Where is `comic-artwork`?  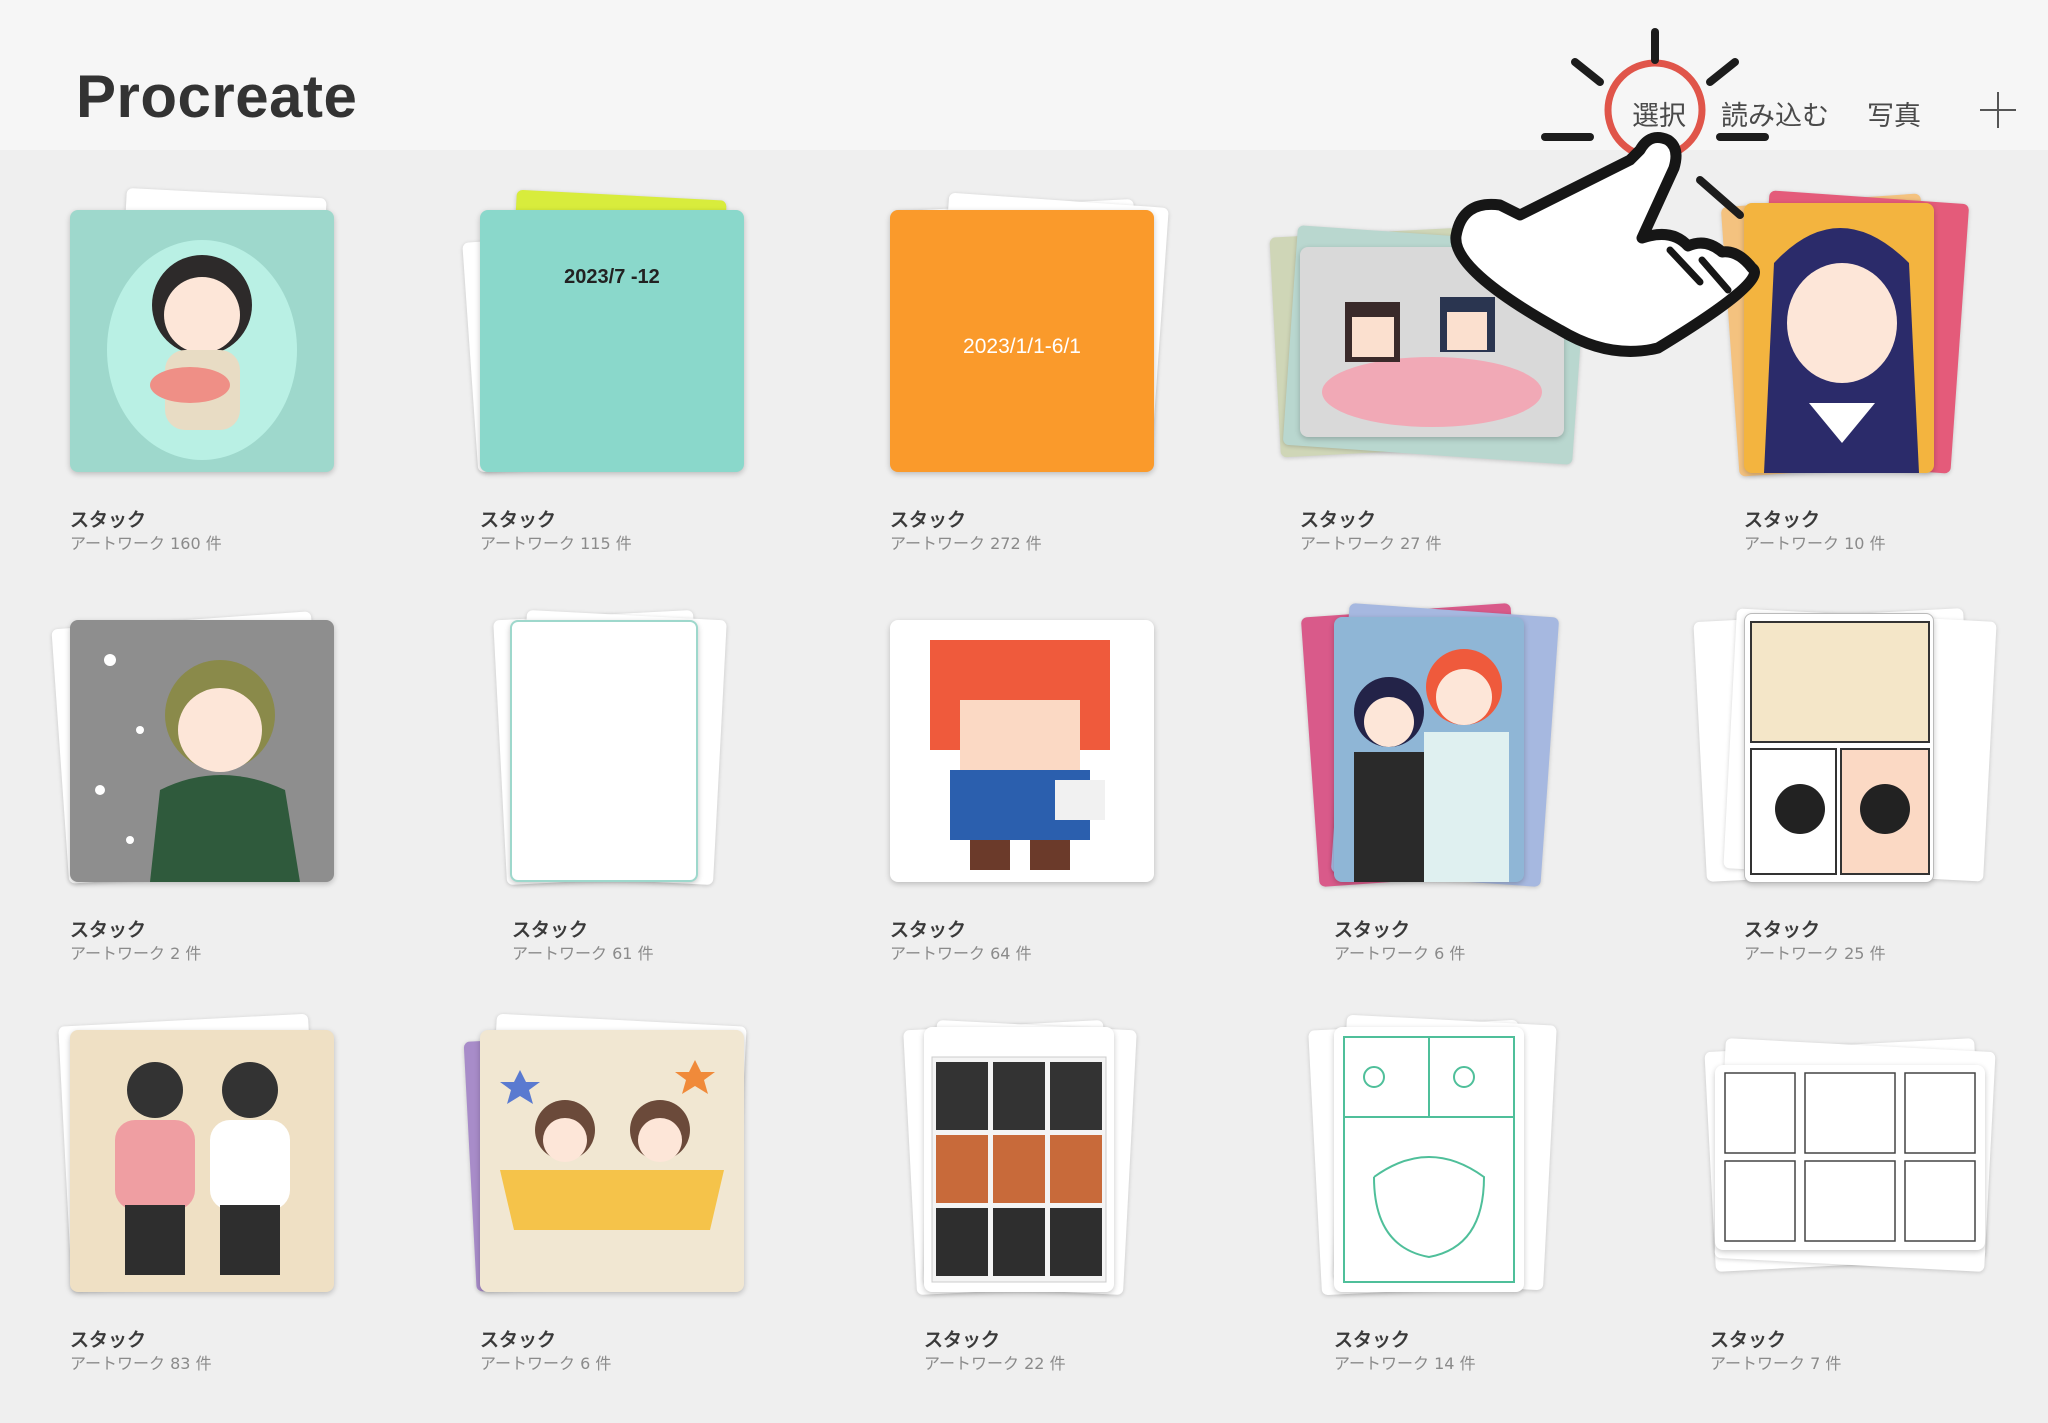
comic-artwork is located at coordinates (1840, 748).